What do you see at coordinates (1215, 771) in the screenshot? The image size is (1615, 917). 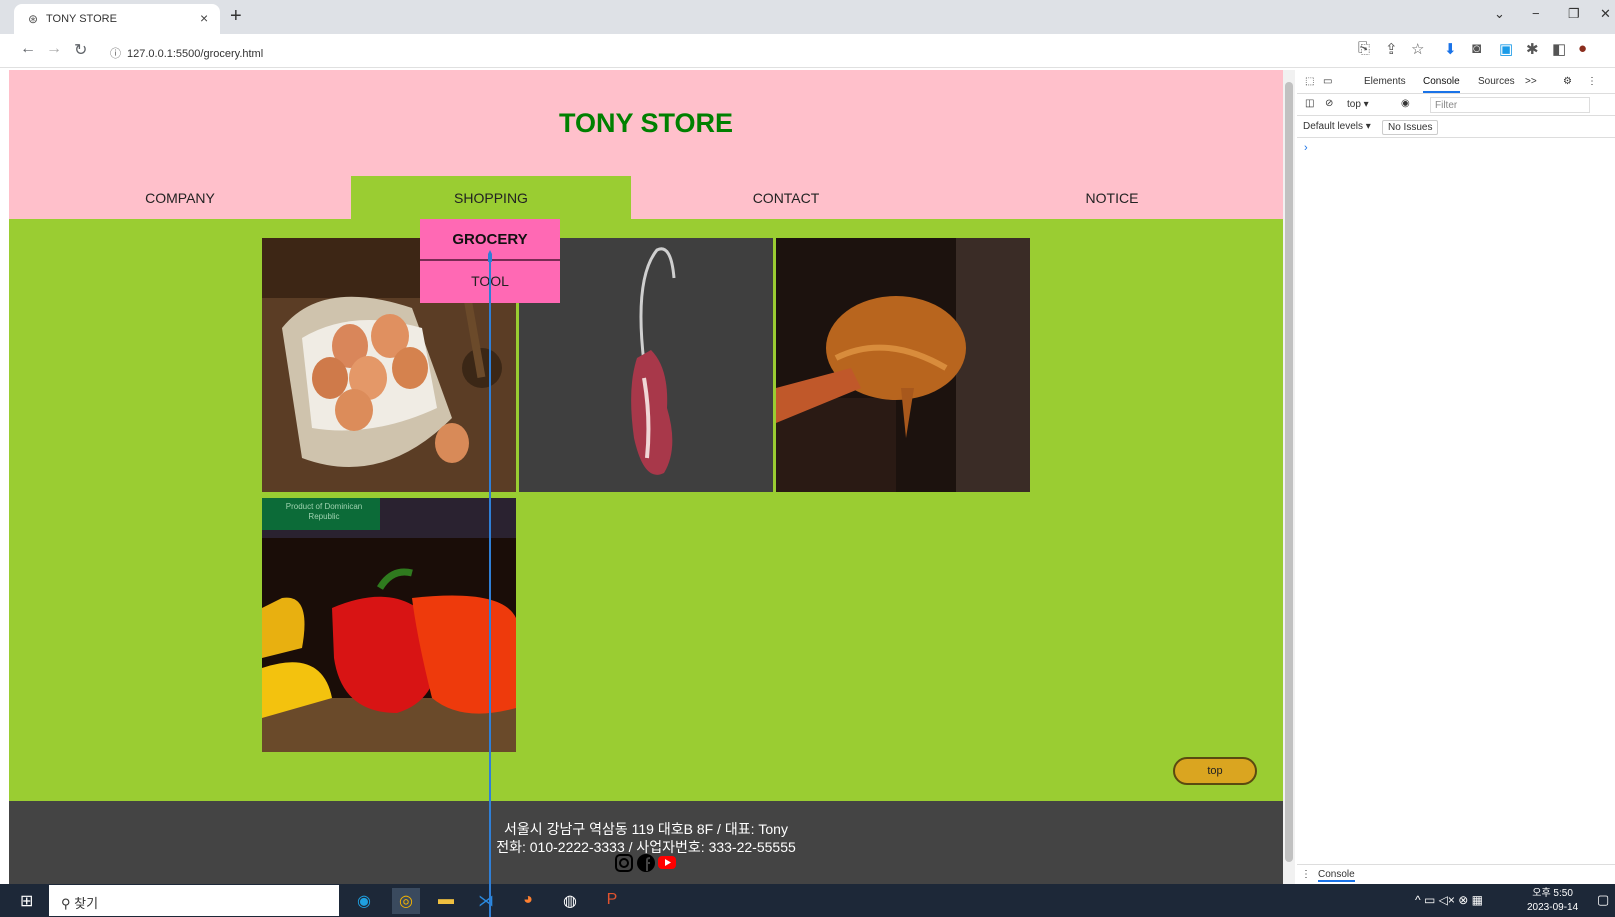 I see `scroll-top-button: top` at bounding box center [1215, 771].